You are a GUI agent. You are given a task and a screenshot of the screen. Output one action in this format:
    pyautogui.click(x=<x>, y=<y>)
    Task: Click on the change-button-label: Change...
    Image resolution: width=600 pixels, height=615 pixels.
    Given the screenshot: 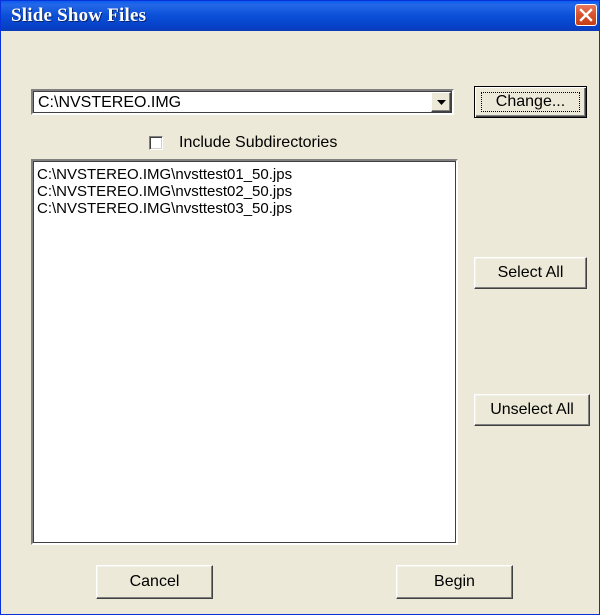 What is the action you would take?
    pyautogui.click(x=530, y=101)
    